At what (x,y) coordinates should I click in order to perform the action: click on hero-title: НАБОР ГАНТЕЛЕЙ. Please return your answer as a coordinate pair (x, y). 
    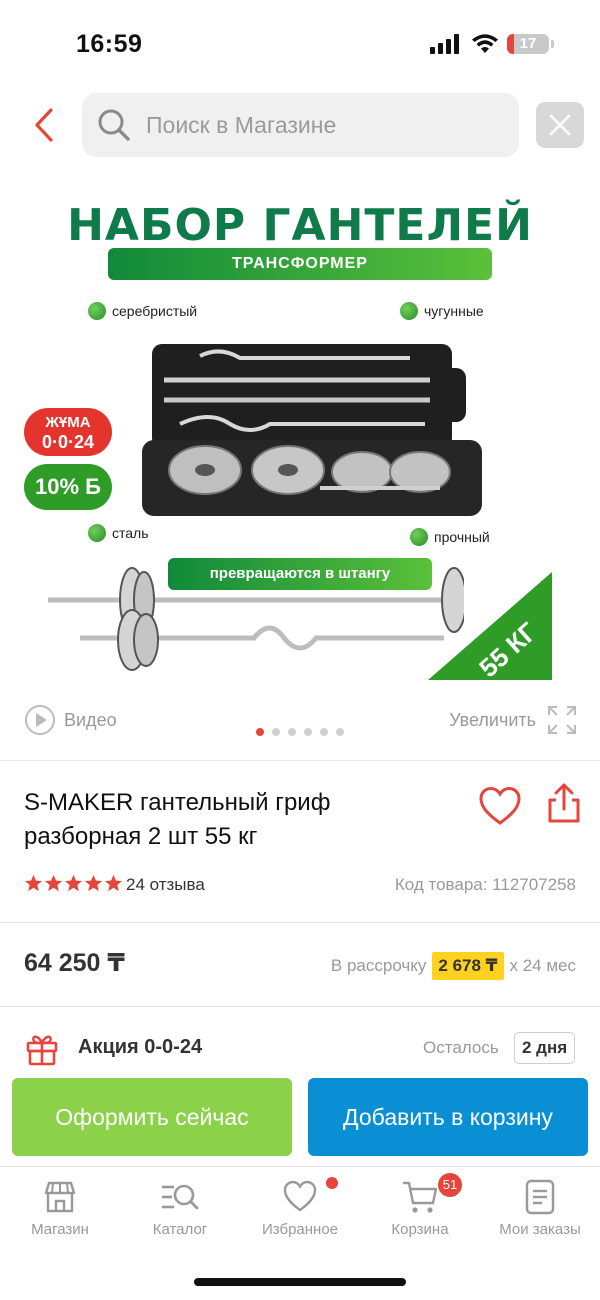
    Looking at the image, I should click on (300, 225).